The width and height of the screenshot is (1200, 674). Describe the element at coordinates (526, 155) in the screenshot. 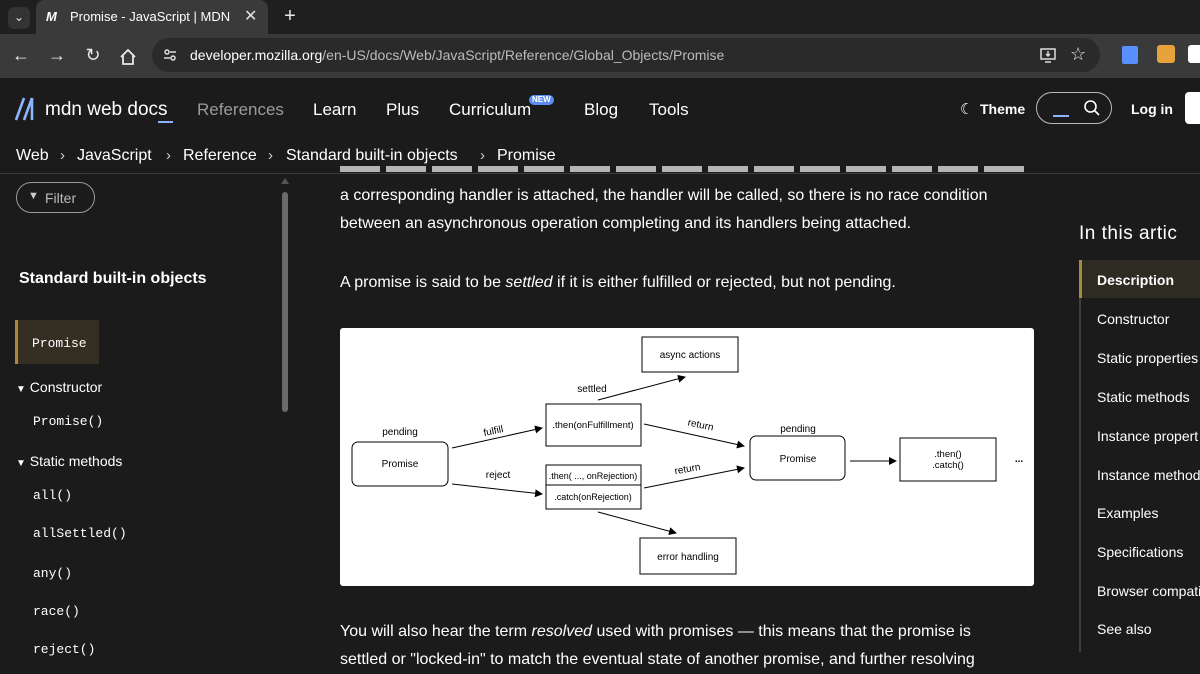

I see `crumb-promise: Promise` at that location.